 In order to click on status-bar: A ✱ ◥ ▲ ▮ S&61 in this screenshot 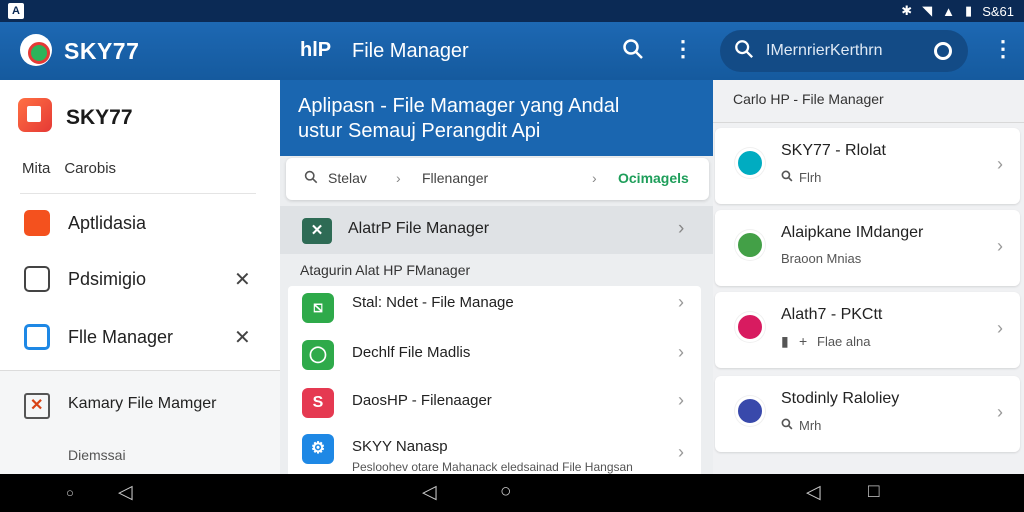, I will do `click(512, 11)`.